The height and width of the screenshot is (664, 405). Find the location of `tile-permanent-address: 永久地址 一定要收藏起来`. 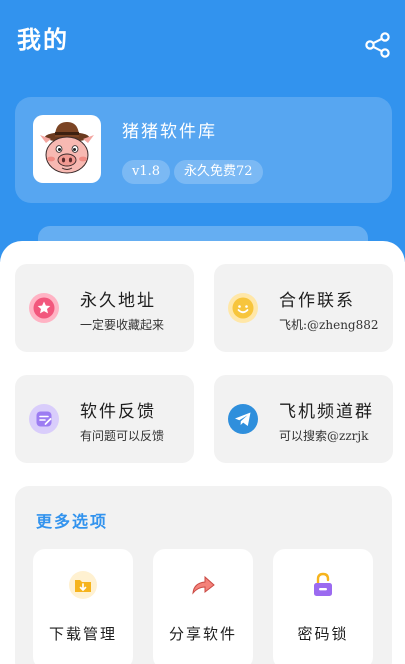

tile-permanent-address: 永久地址 一定要收藏起来 is located at coordinates (104, 308).